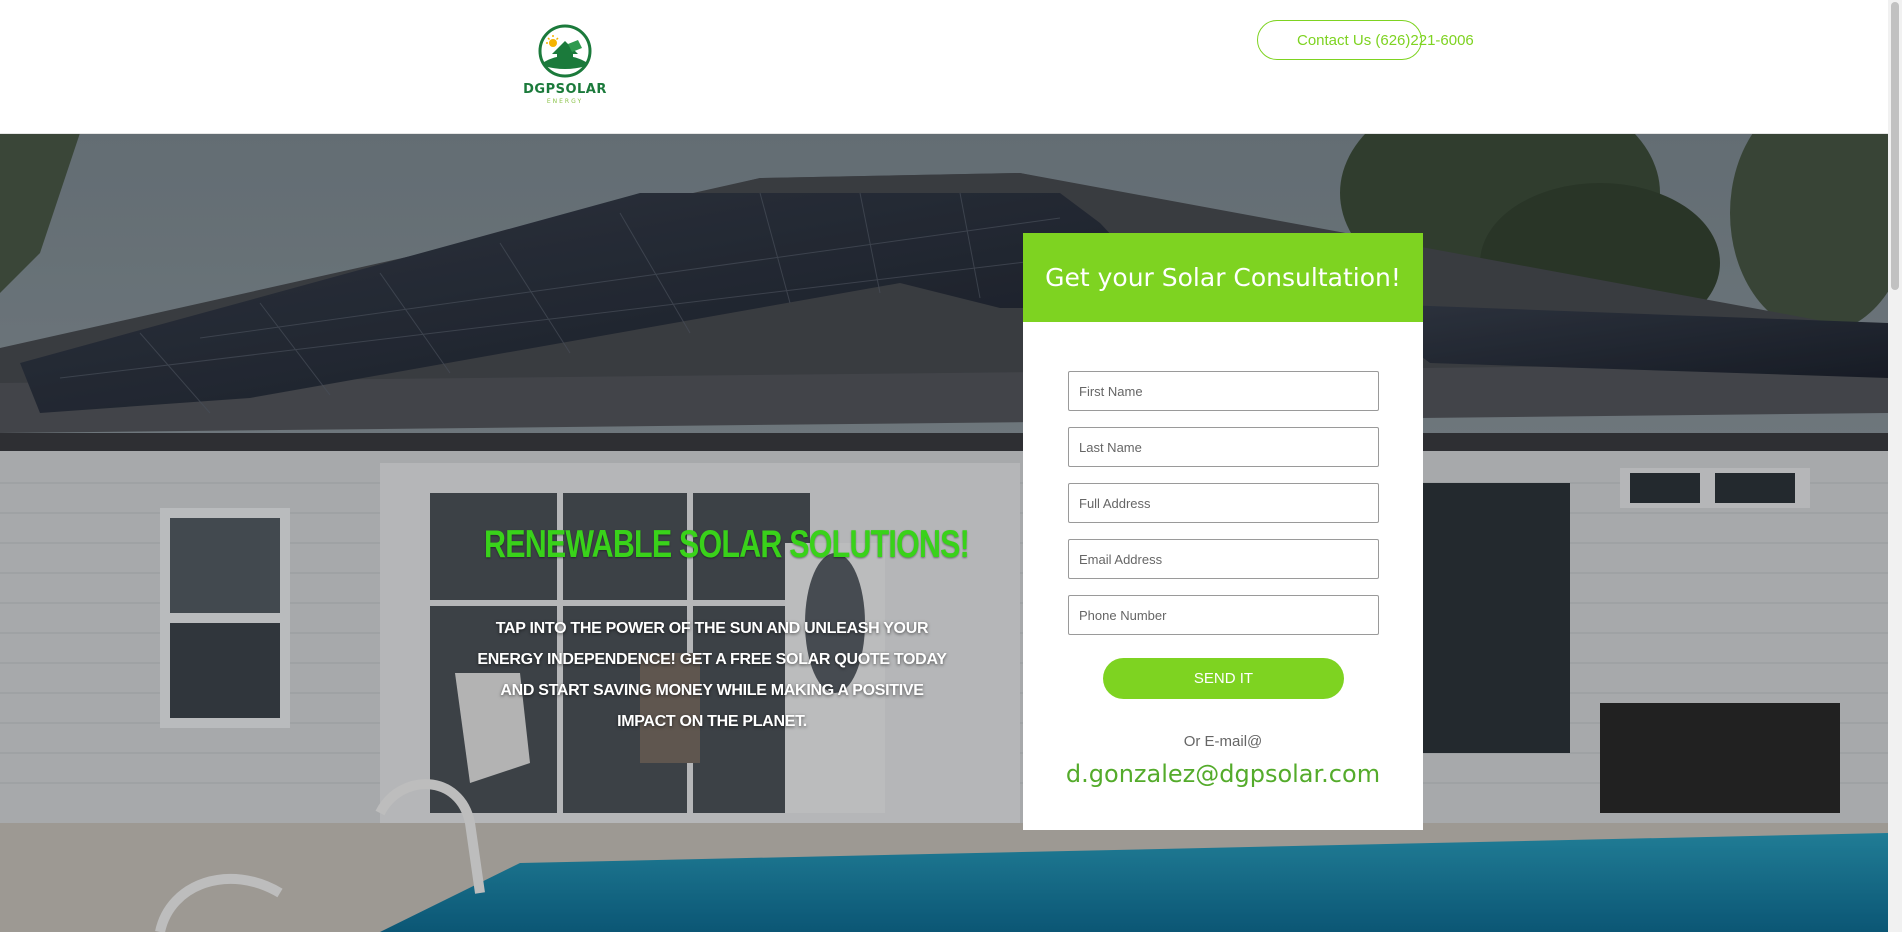 The height and width of the screenshot is (932, 1902). What do you see at coordinates (1223, 447) in the screenshot?
I see `last-name-input` at bounding box center [1223, 447].